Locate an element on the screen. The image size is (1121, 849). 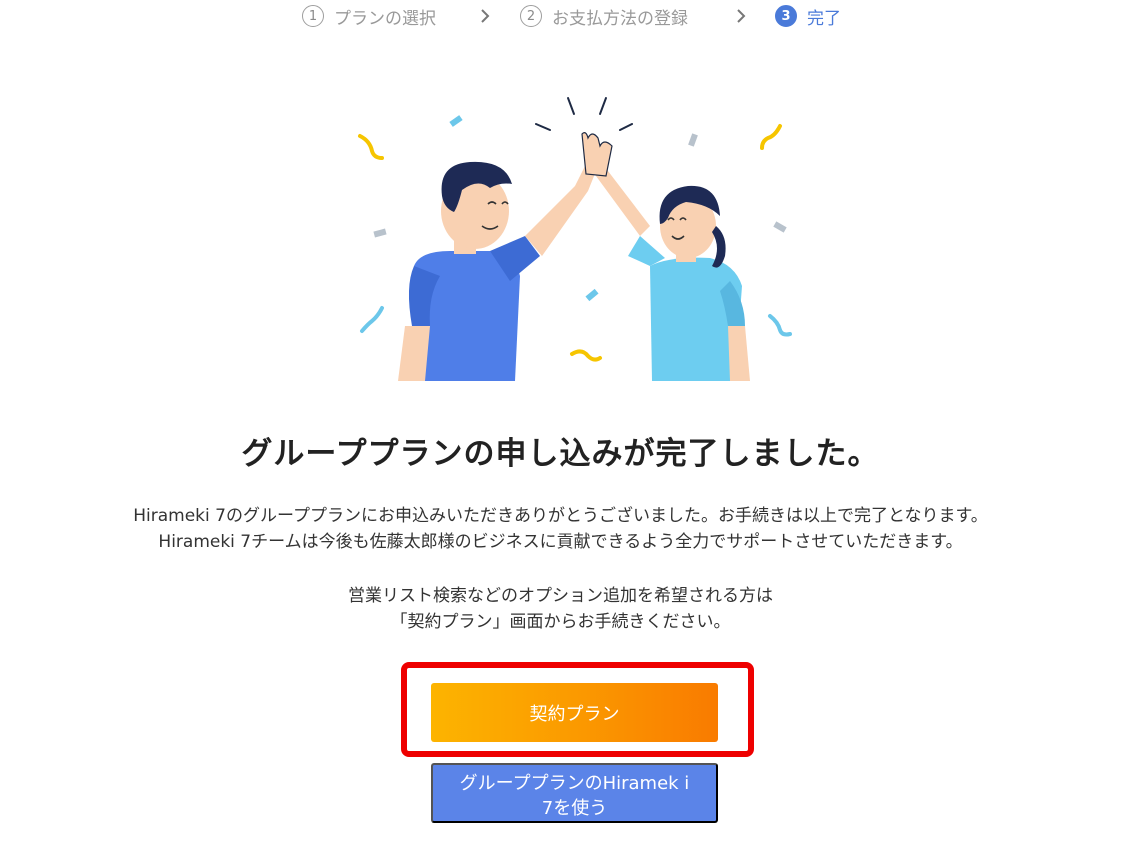
step-complete: 3 完了 is located at coordinates (808, 16).